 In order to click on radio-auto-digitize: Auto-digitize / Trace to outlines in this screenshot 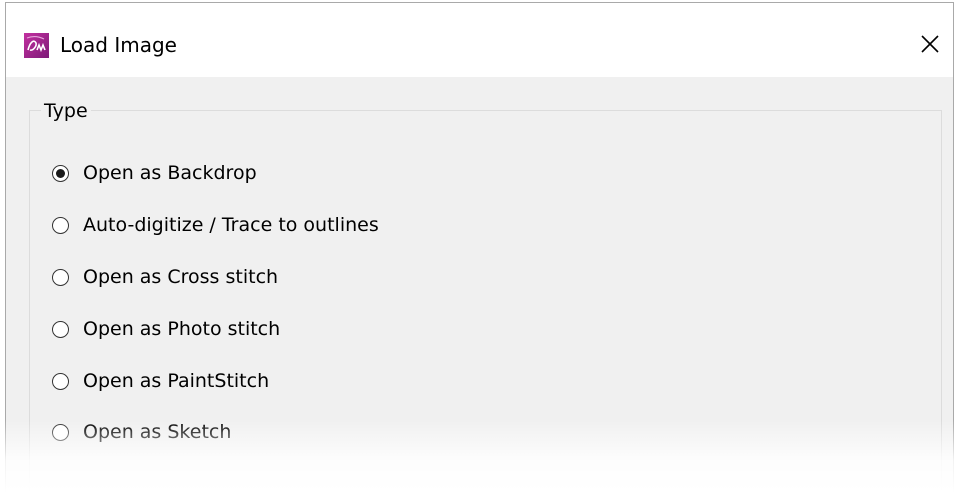, I will do `click(215, 225)`.